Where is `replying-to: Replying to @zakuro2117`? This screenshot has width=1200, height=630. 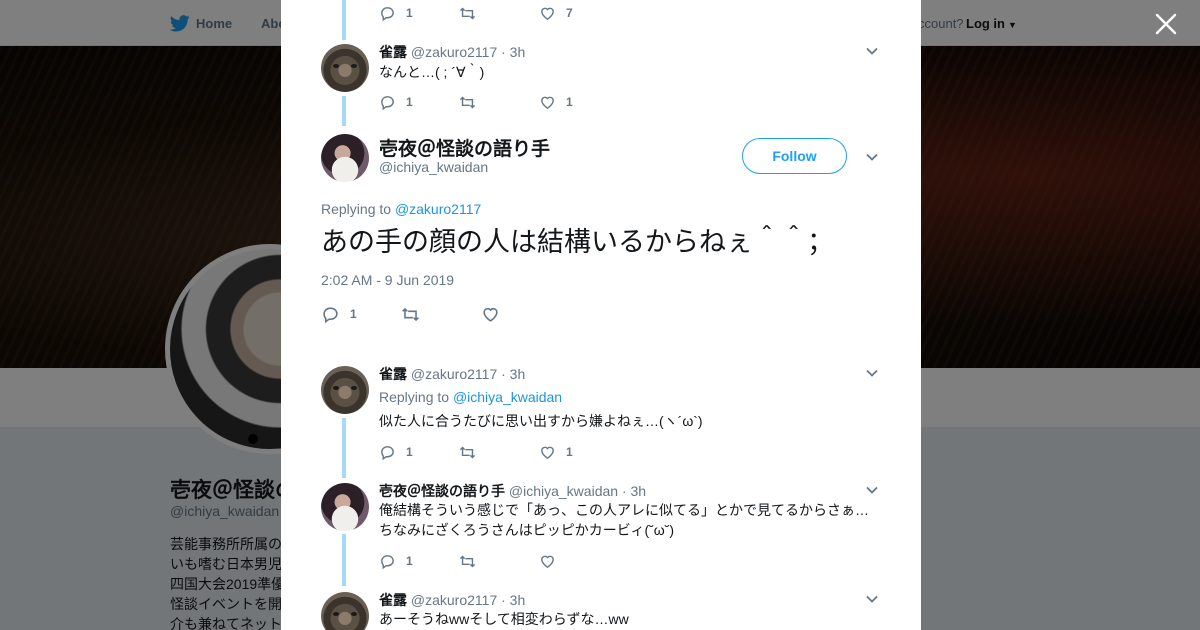 replying-to: Replying to @zakuro2117 is located at coordinates (401, 209).